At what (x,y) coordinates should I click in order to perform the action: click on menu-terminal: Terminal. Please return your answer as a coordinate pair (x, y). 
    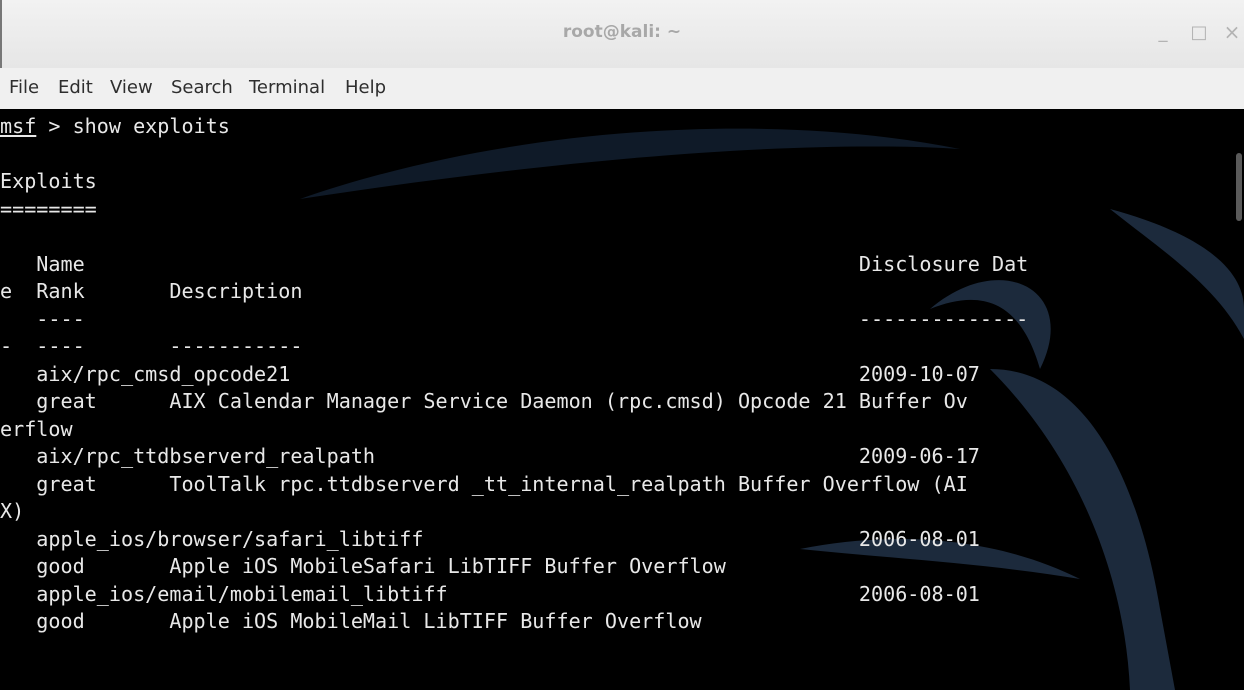
    Looking at the image, I should click on (287, 87).